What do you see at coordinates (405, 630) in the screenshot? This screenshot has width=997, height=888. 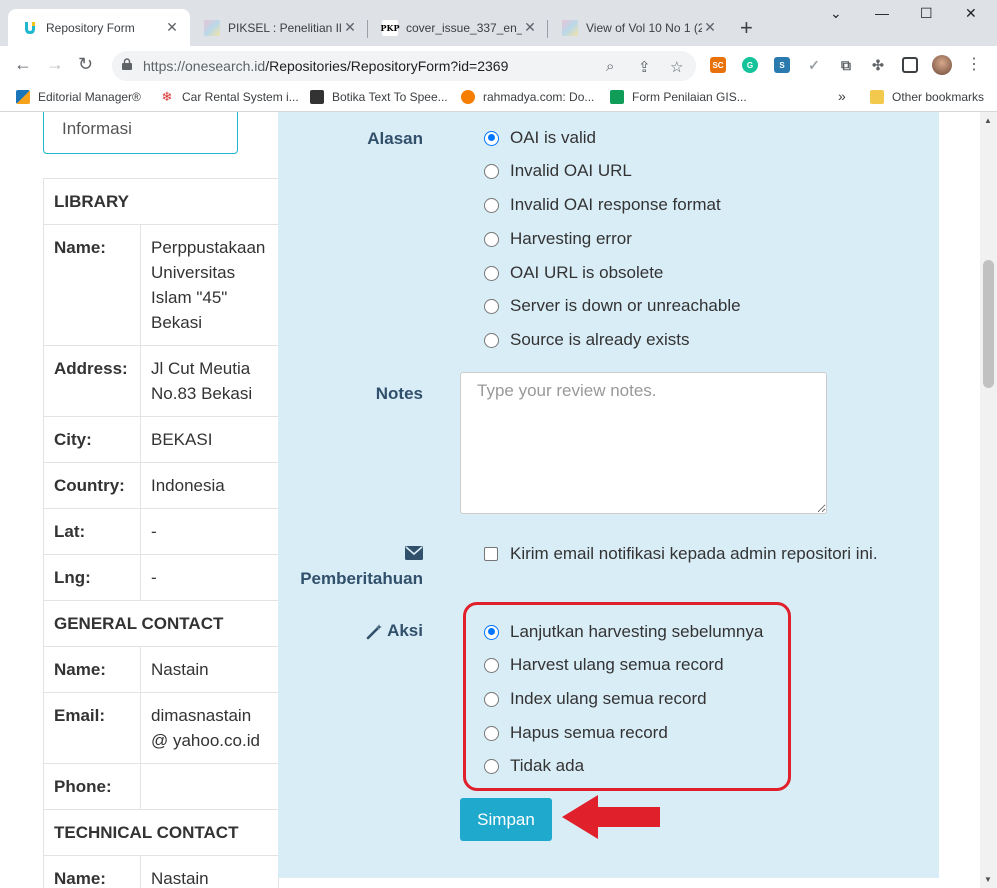 I see `aksi-label: Aksi` at bounding box center [405, 630].